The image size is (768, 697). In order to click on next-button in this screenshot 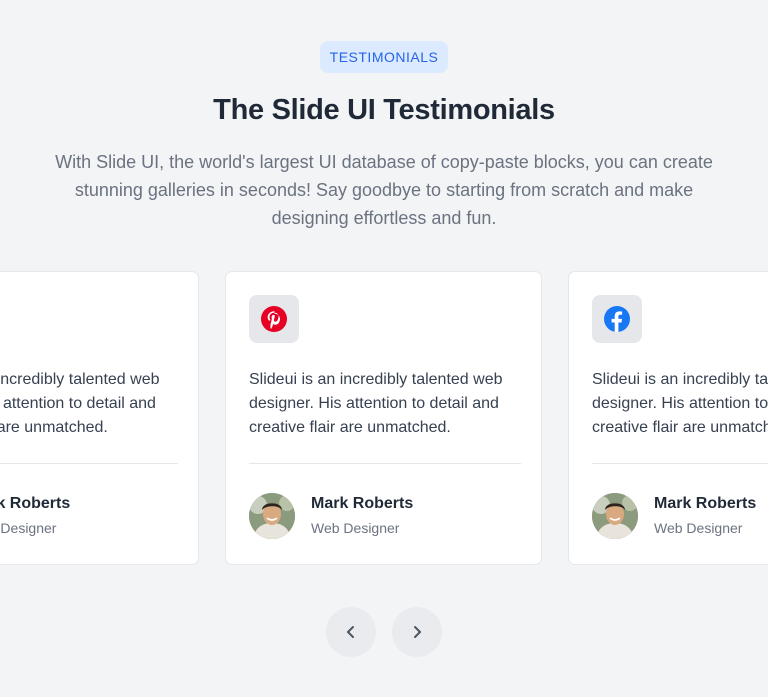, I will do `click(417, 632)`.